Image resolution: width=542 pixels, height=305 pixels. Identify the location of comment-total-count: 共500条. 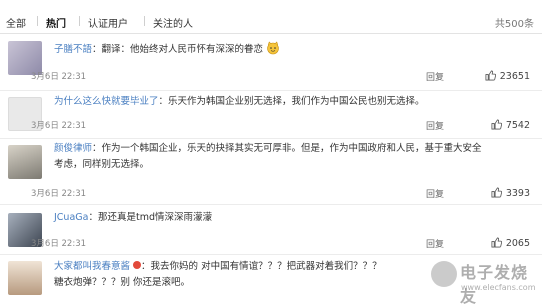
(514, 24).